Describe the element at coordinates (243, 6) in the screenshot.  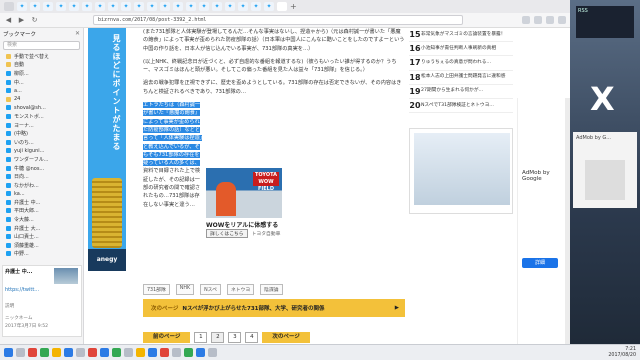
I see `tab-twitter-18: ✦` at that location.